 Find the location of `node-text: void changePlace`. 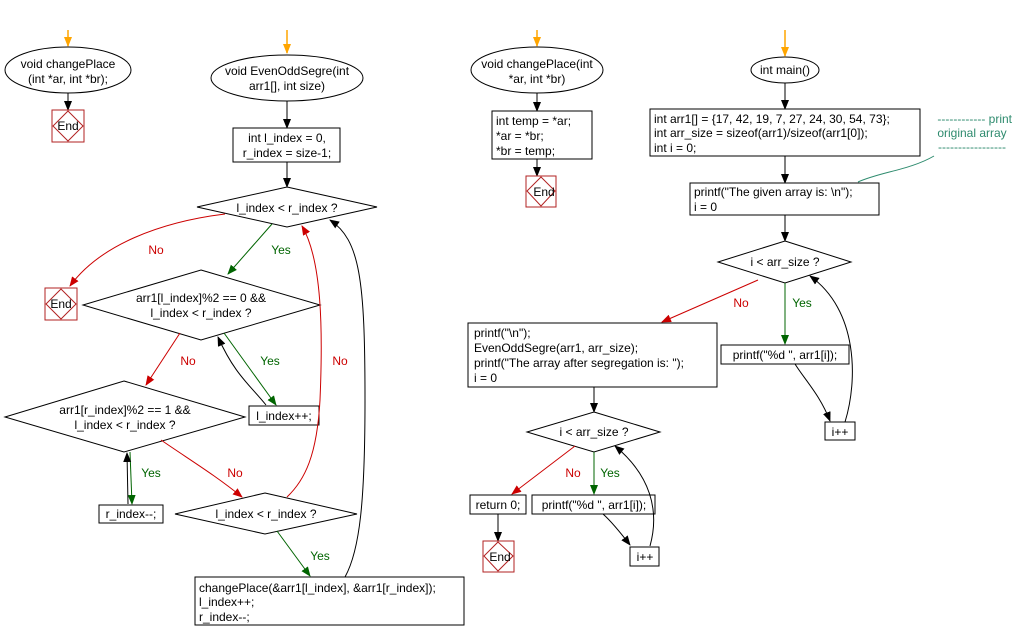

node-text: void changePlace is located at coordinates (68, 64).